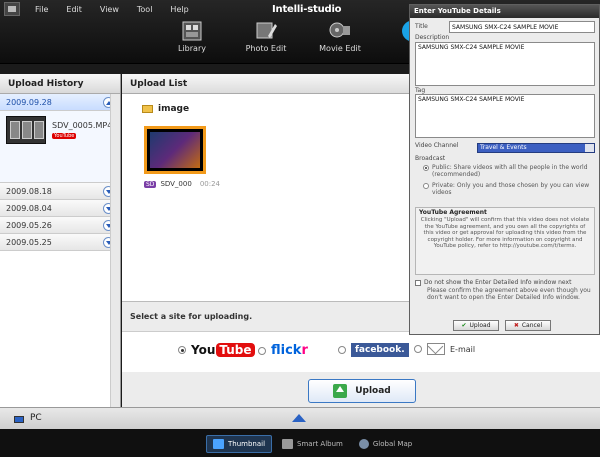 Image resolution: width=600 pixels, height=457 pixels. Describe the element at coordinates (12, 9) in the screenshot. I see `app-logo-icon` at that location.